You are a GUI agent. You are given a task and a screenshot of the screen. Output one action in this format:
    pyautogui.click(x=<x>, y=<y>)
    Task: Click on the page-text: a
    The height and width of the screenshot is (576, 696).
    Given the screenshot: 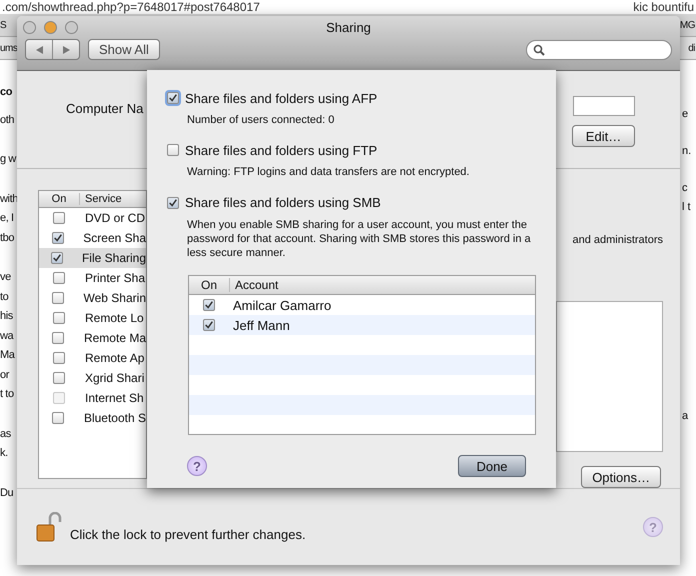 What is the action you would take?
    pyautogui.click(x=685, y=416)
    